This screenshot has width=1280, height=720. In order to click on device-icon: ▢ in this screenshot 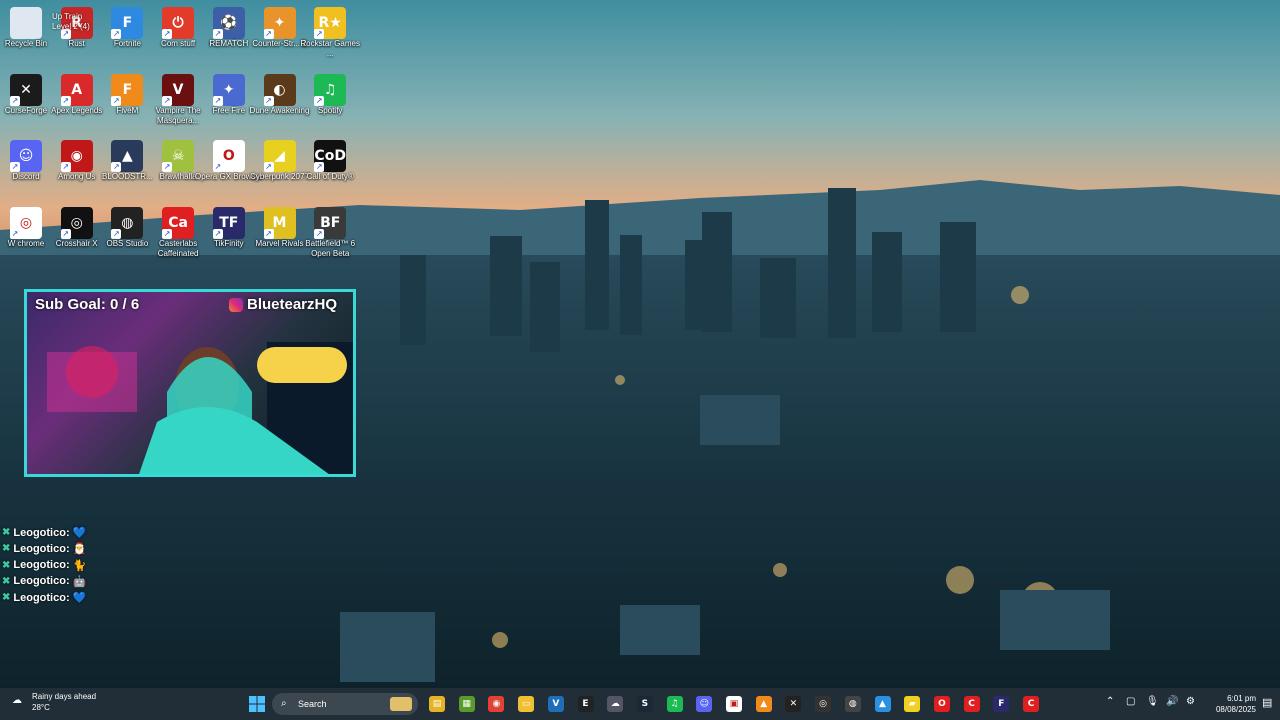, I will do `click(1130, 701)`.